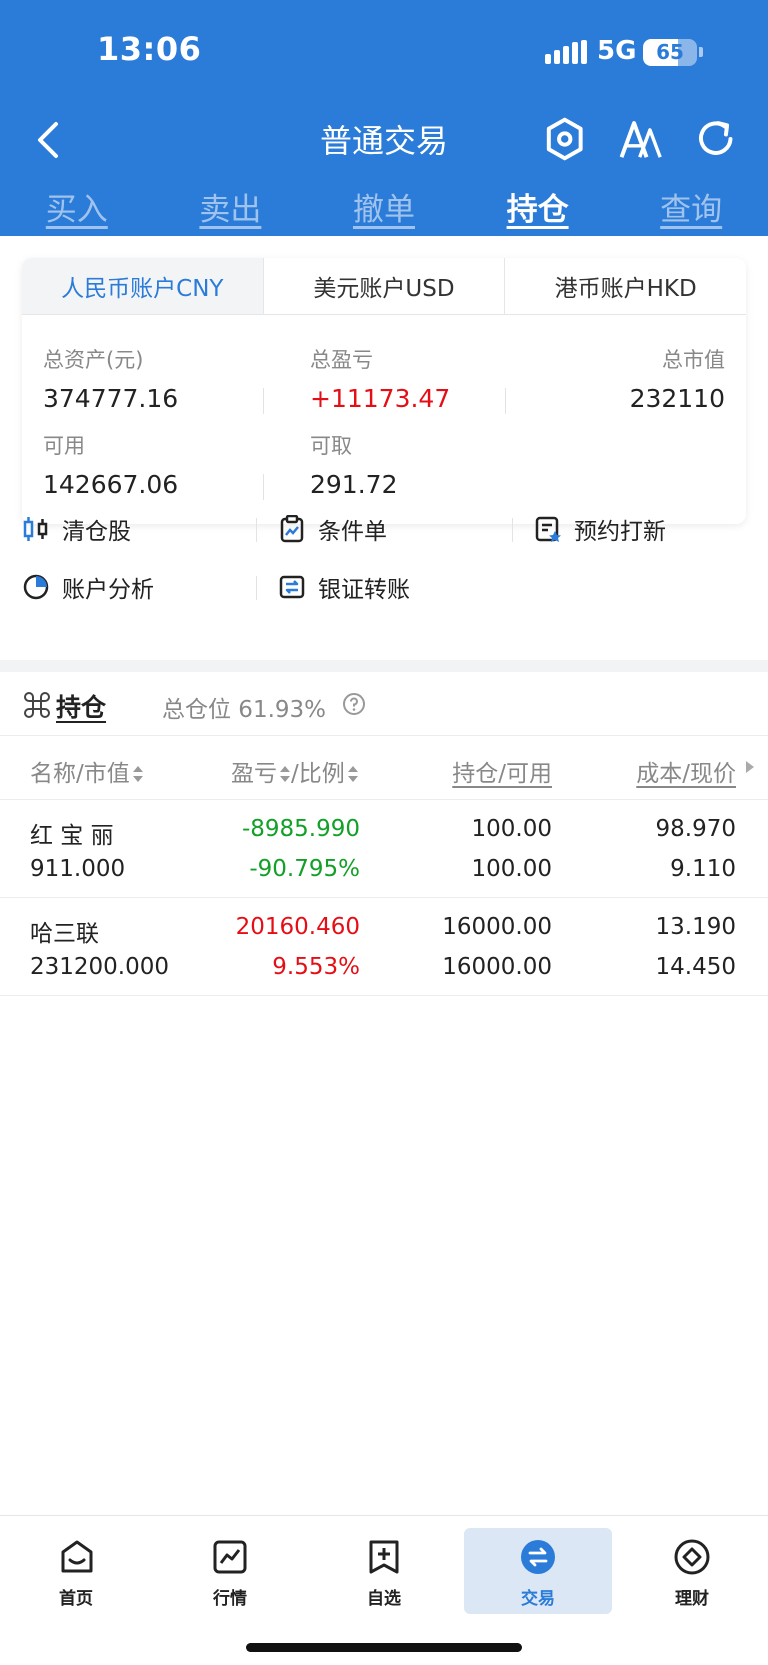 The image size is (768, 1665). What do you see at coordinates (384, 1557) in the screenshot?
I see `watchlist-add-icon` at bounding box center [384, 1557].